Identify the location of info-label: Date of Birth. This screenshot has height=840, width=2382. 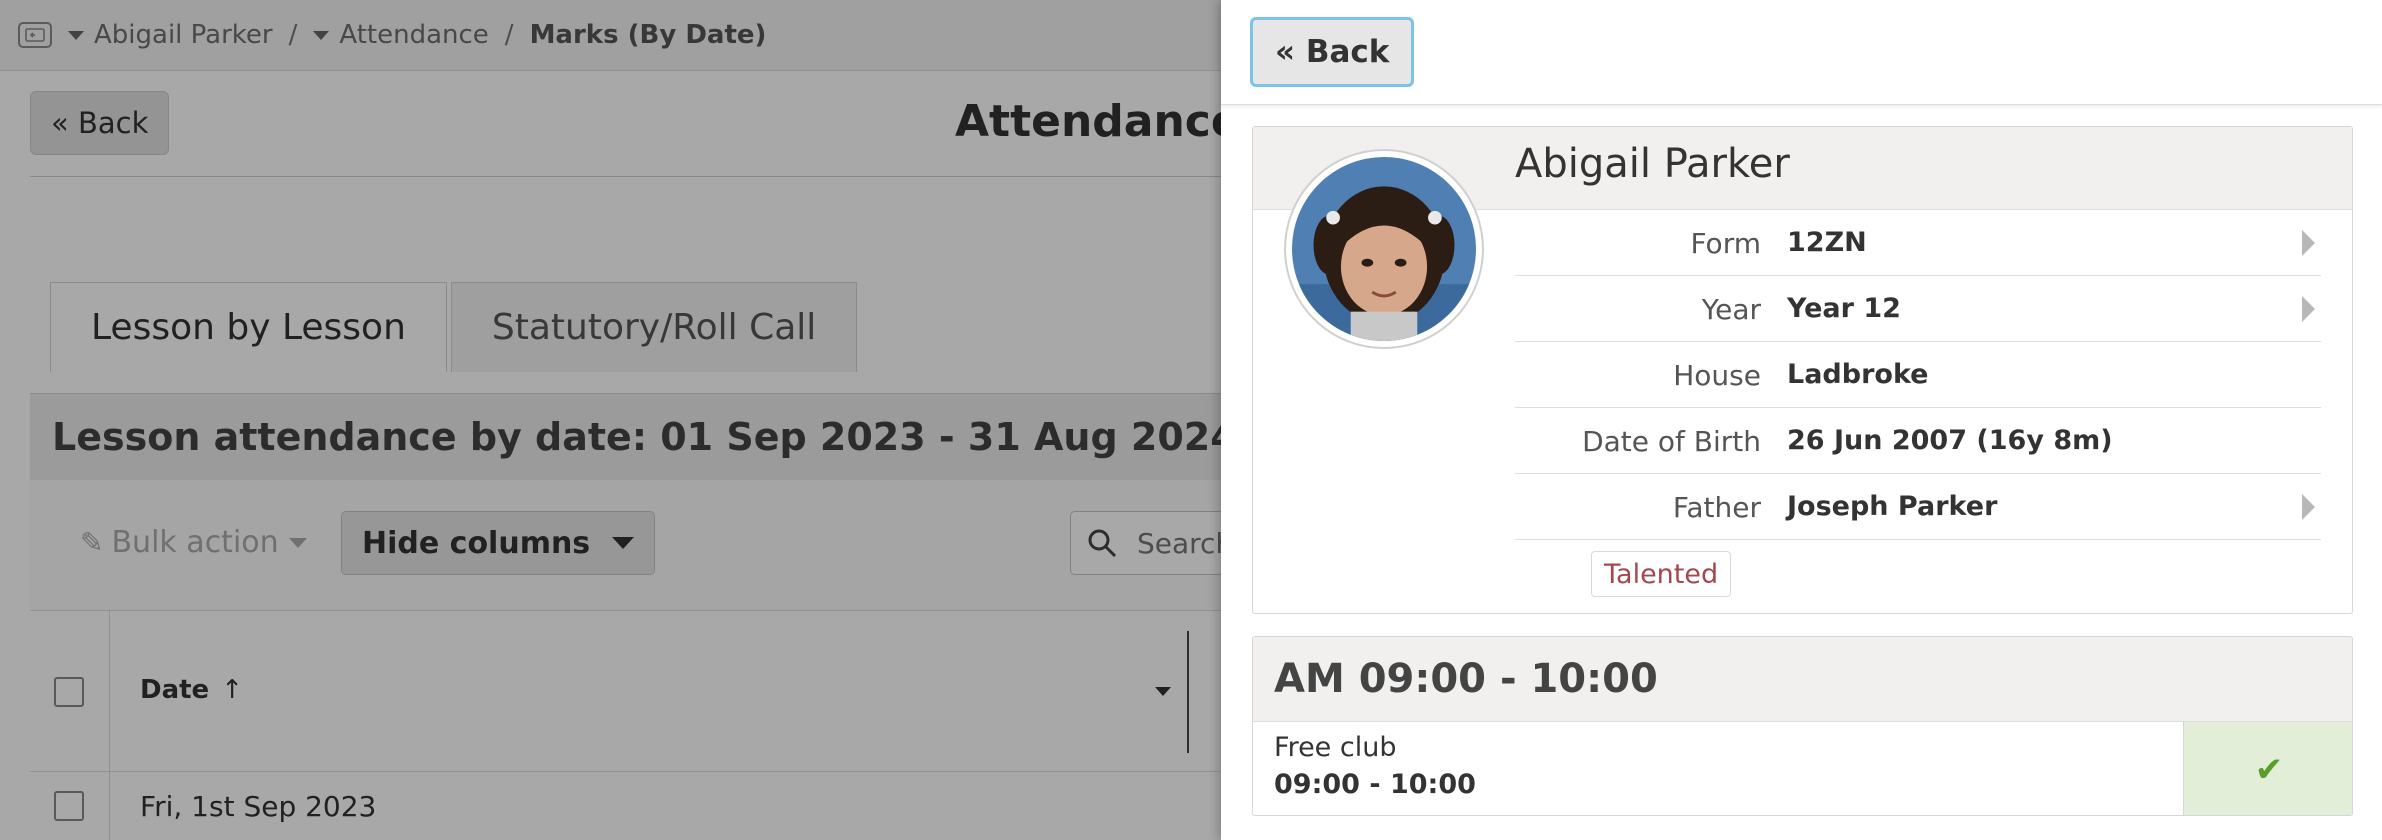
(1671, 441).